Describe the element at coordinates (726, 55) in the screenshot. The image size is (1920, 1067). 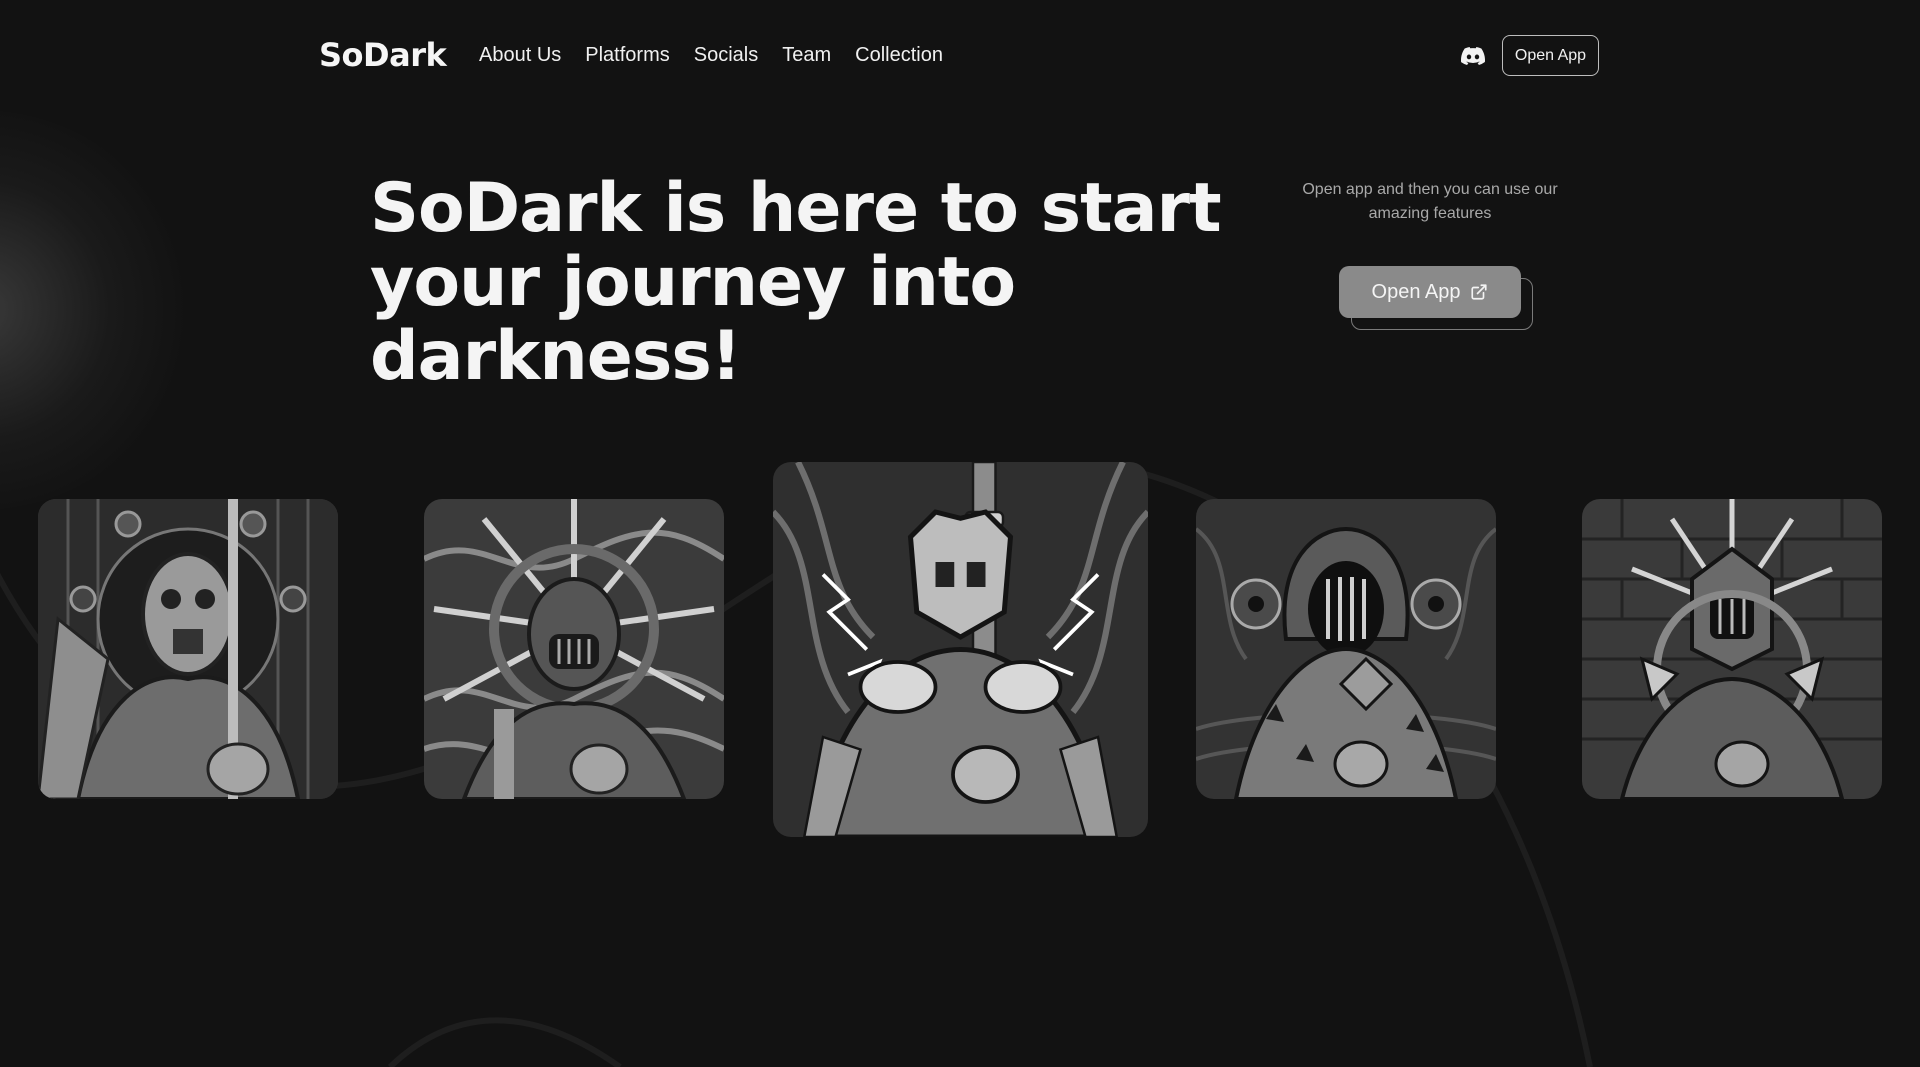
I see `nav-item-socials: Socials` at that location.